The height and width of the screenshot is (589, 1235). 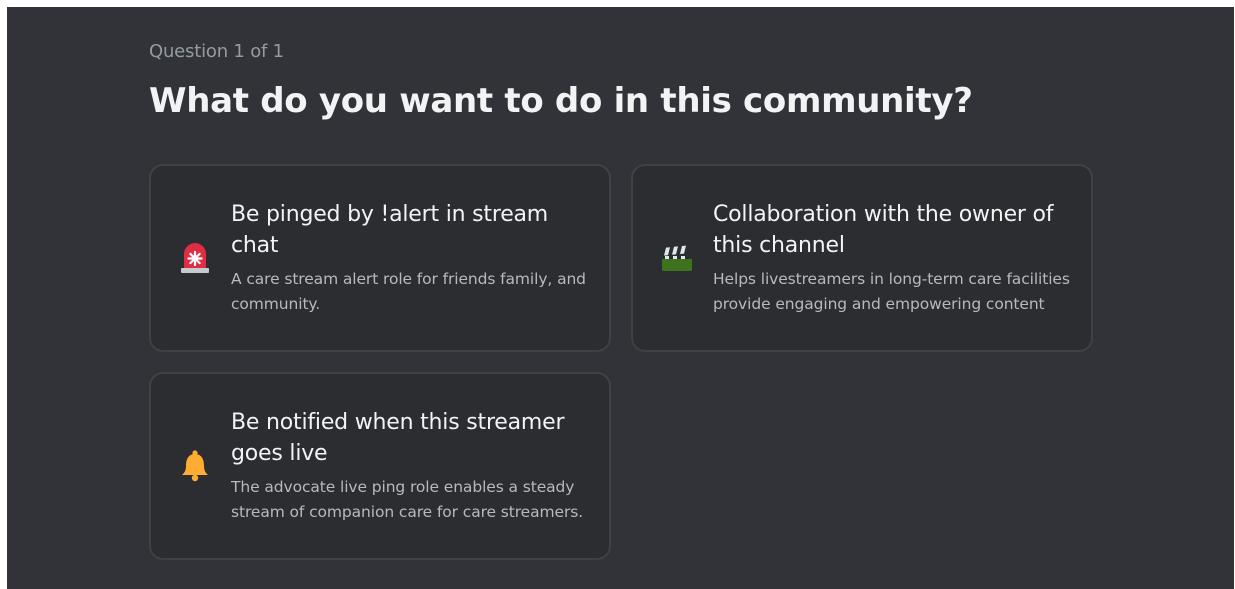 What do you see at coordinates (398, 438) in the screenshot?
I see `option-title: Be notified when this streamer goes live` at bounding box center [398, 438].